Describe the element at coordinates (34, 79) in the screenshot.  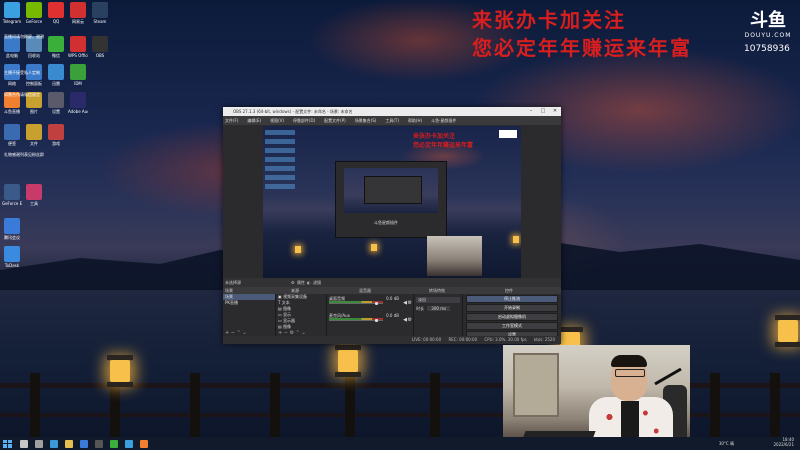
I see `desktop-icon: 控制面板` at that location.